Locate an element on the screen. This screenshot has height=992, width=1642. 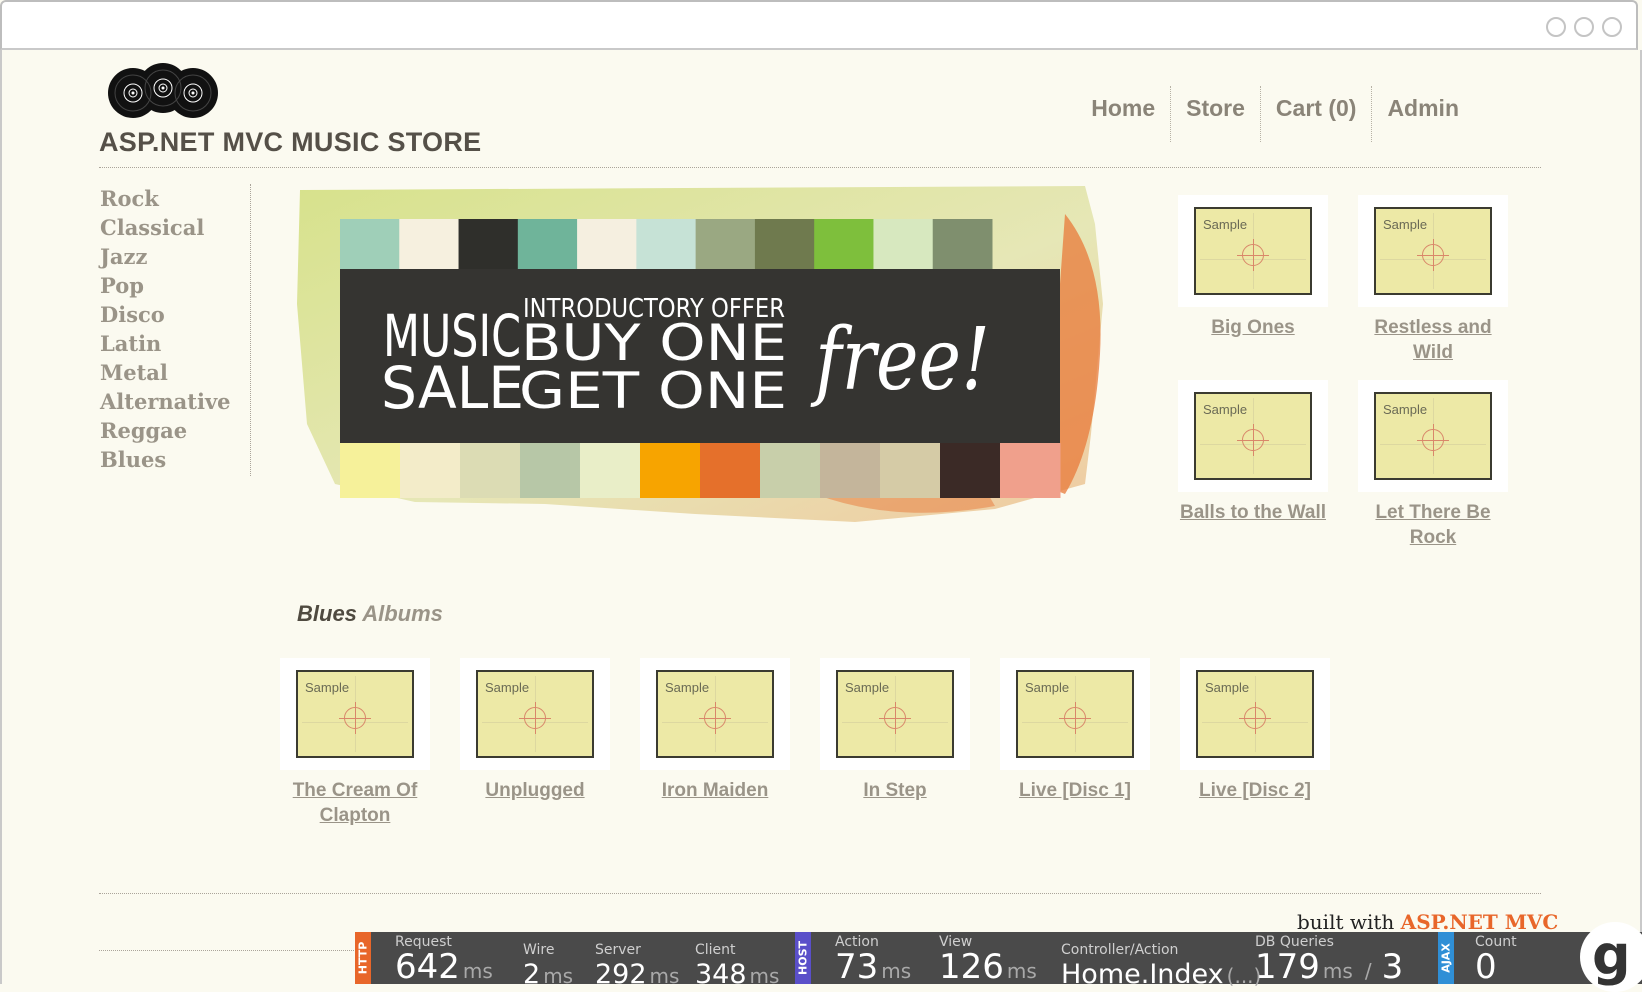
genre-link: Latin is located at coordinates (170, 343).